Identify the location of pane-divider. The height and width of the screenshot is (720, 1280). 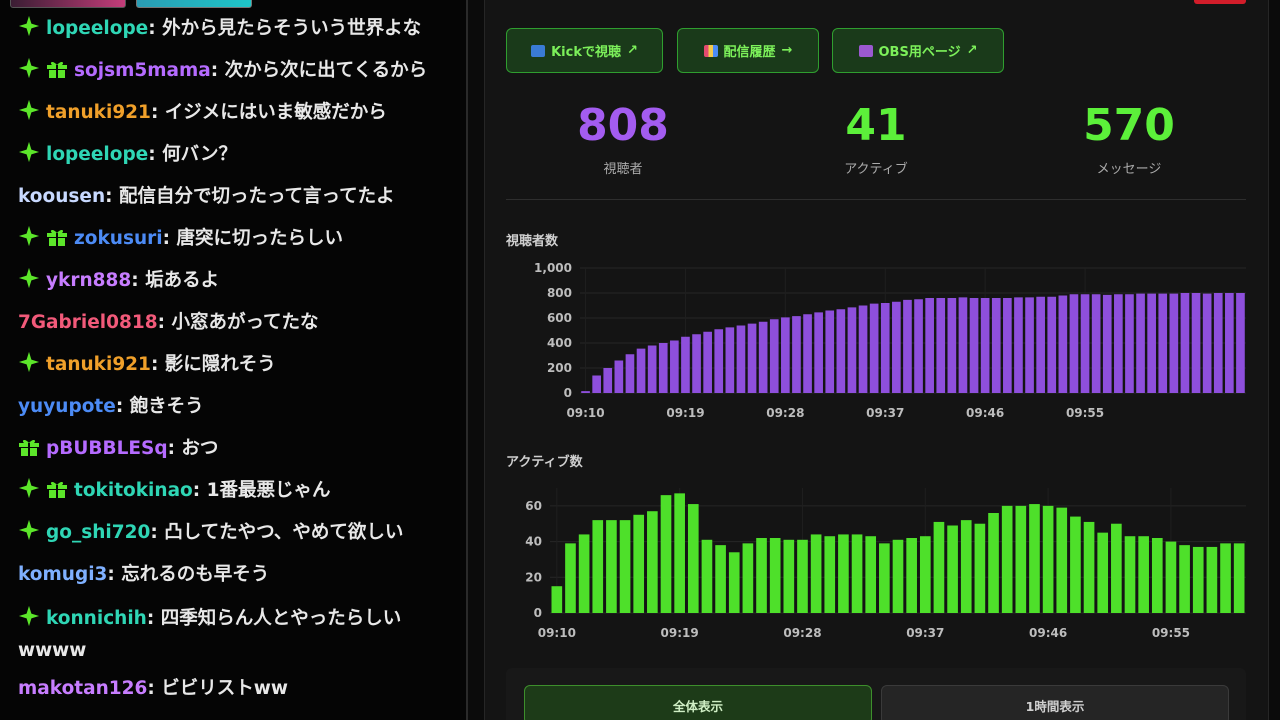
(467, 360).